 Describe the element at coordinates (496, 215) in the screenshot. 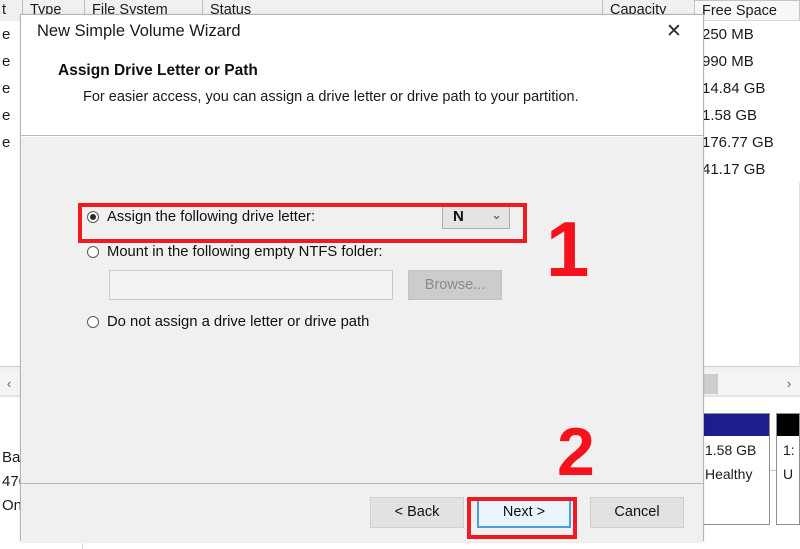

I see `chevron-down-icon: ⌄` at that location.